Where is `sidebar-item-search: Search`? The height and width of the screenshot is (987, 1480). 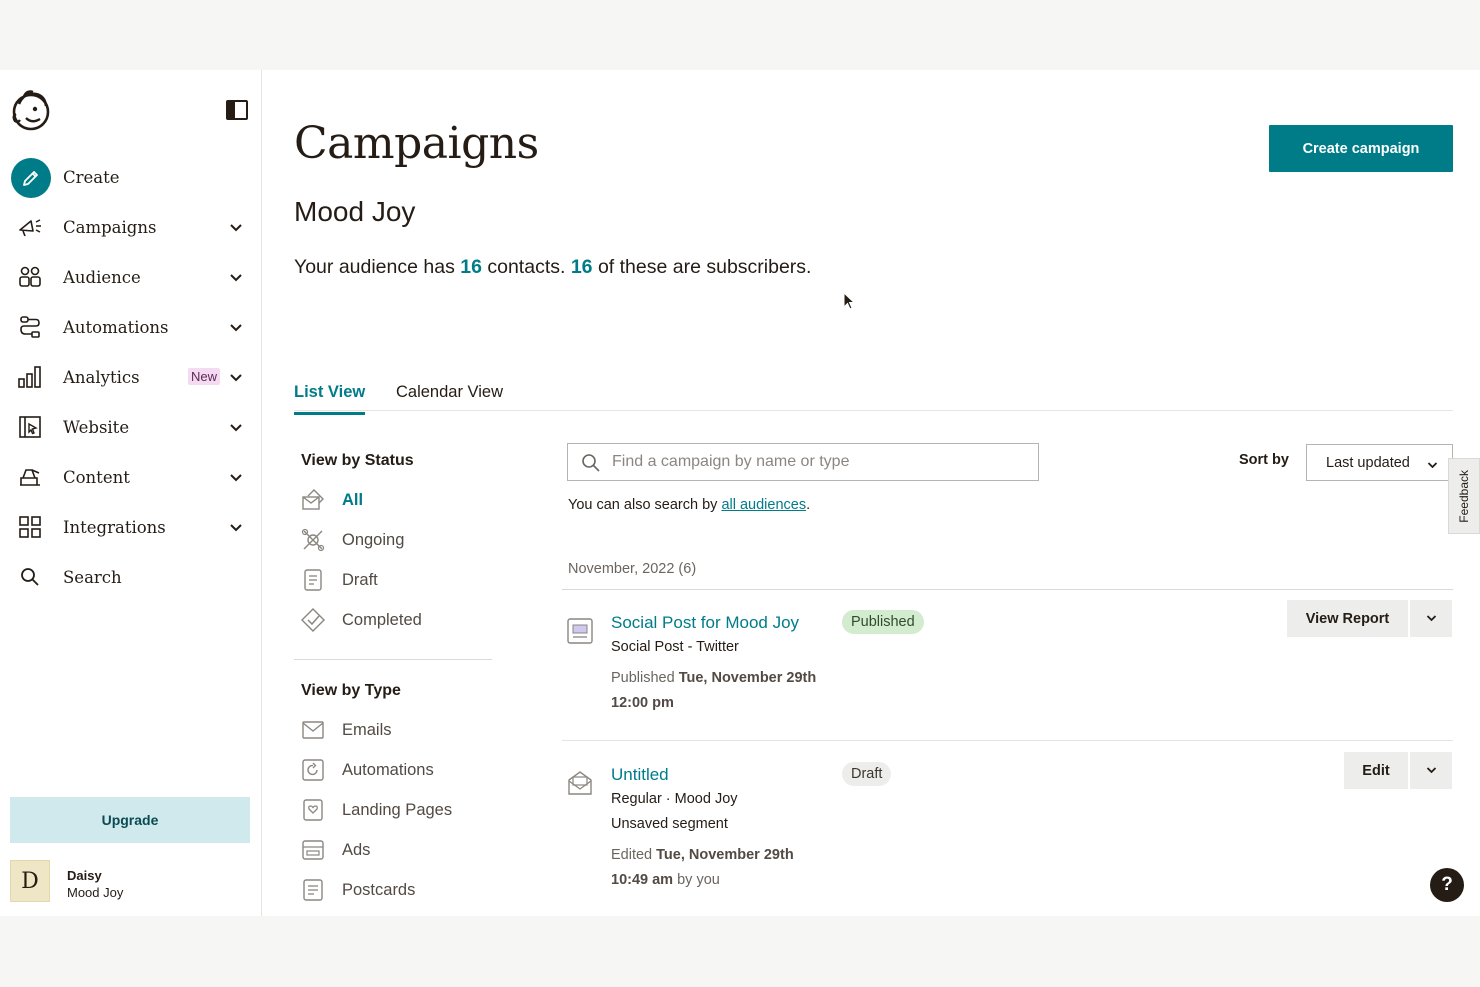 sidebar-item-search: Search is located at coordinates (131, 577).